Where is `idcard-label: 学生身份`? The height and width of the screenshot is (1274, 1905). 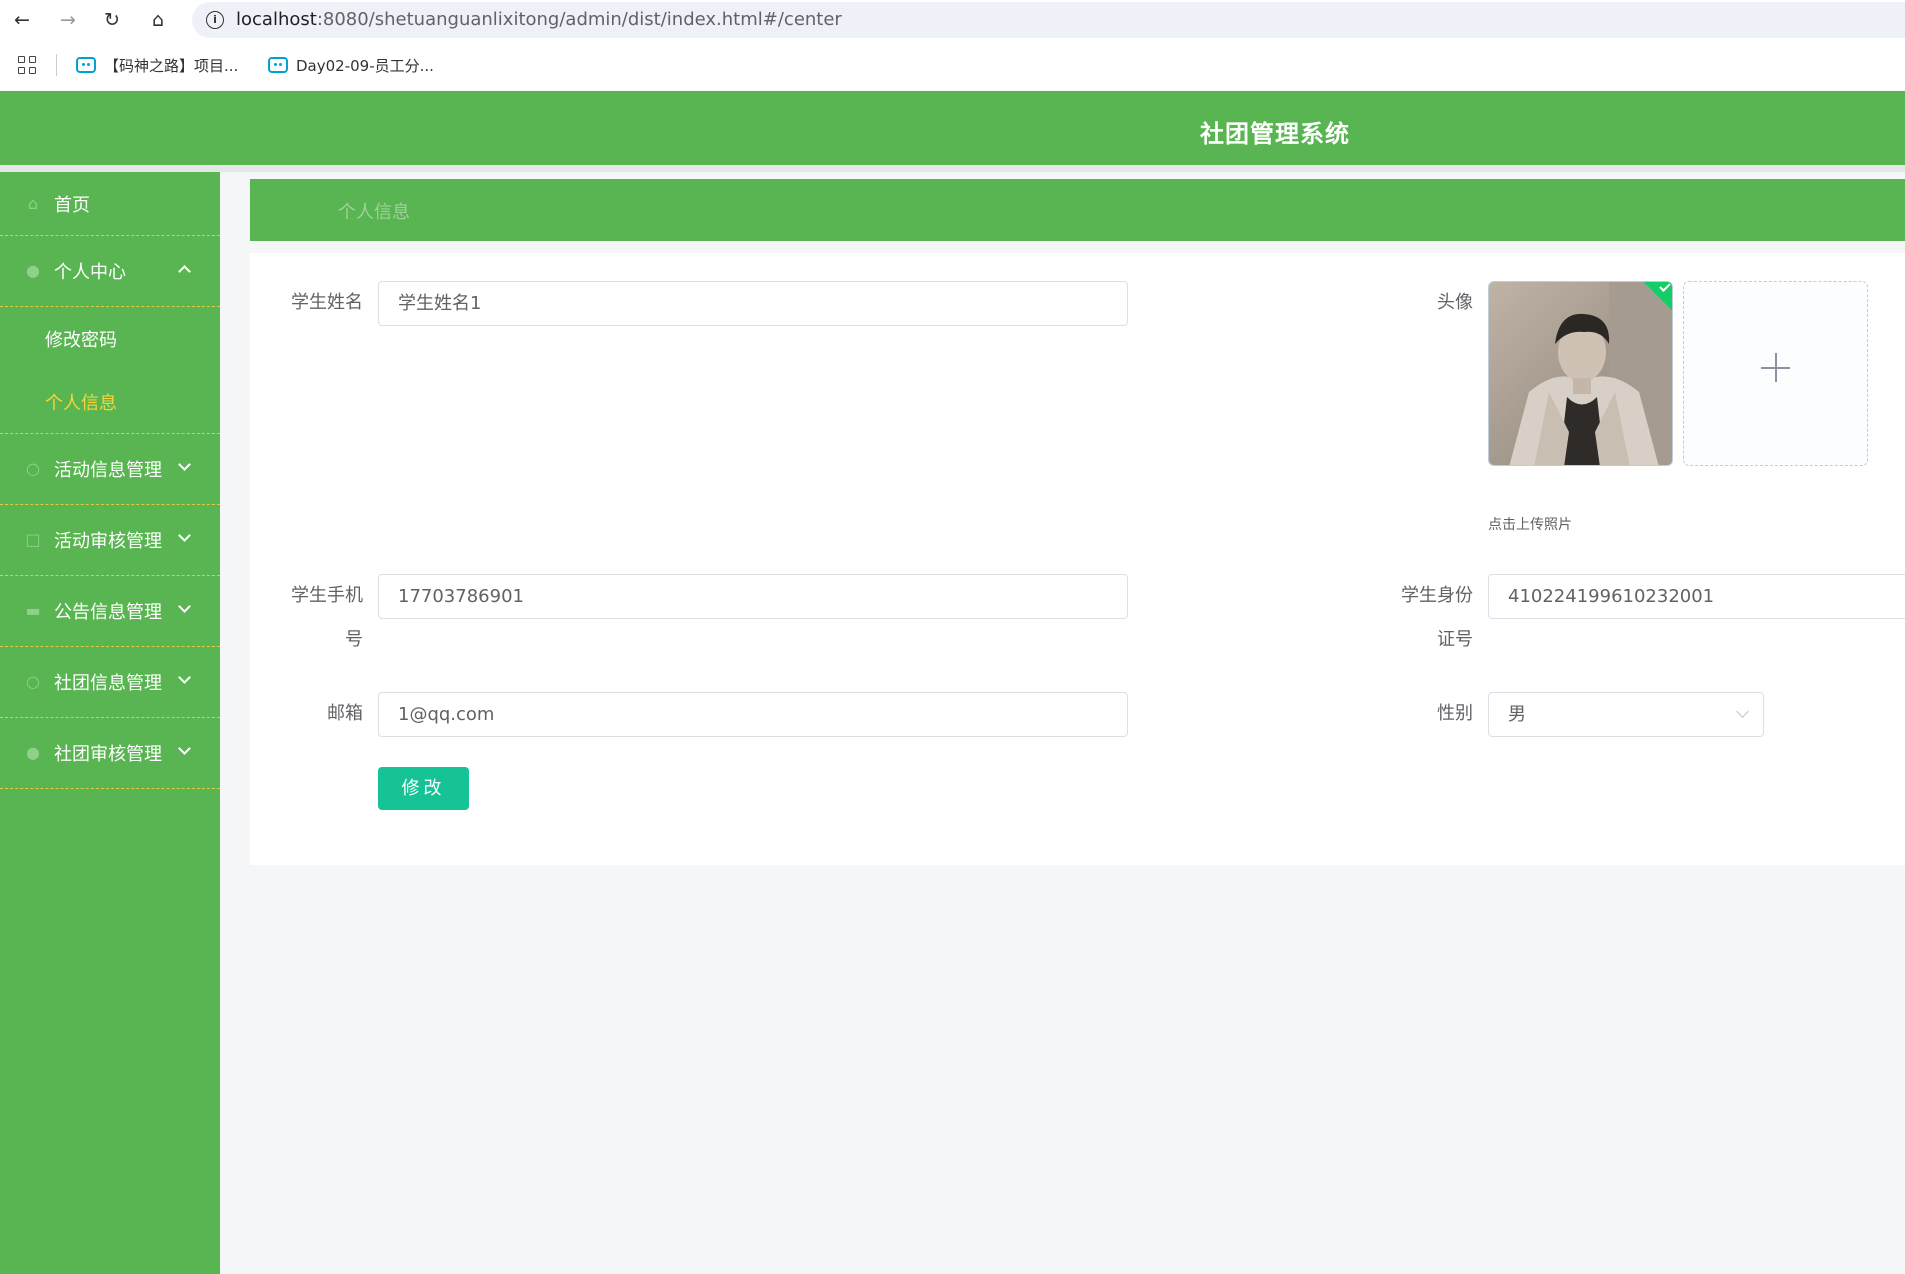 idcard-label: 学生身份 is located at coordinates (1437, 595).